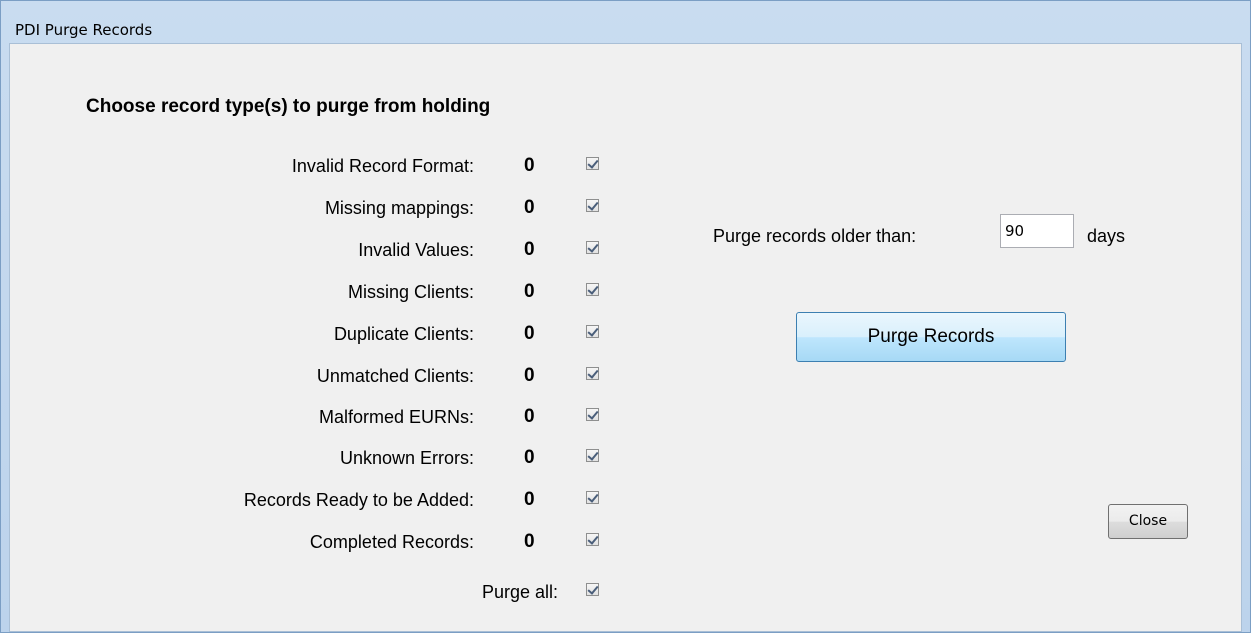  Describe the element at coordinates (310, 251) in the screenshot. I see `record-type-row-invalid-values: Invalid Values: 0` at that location.